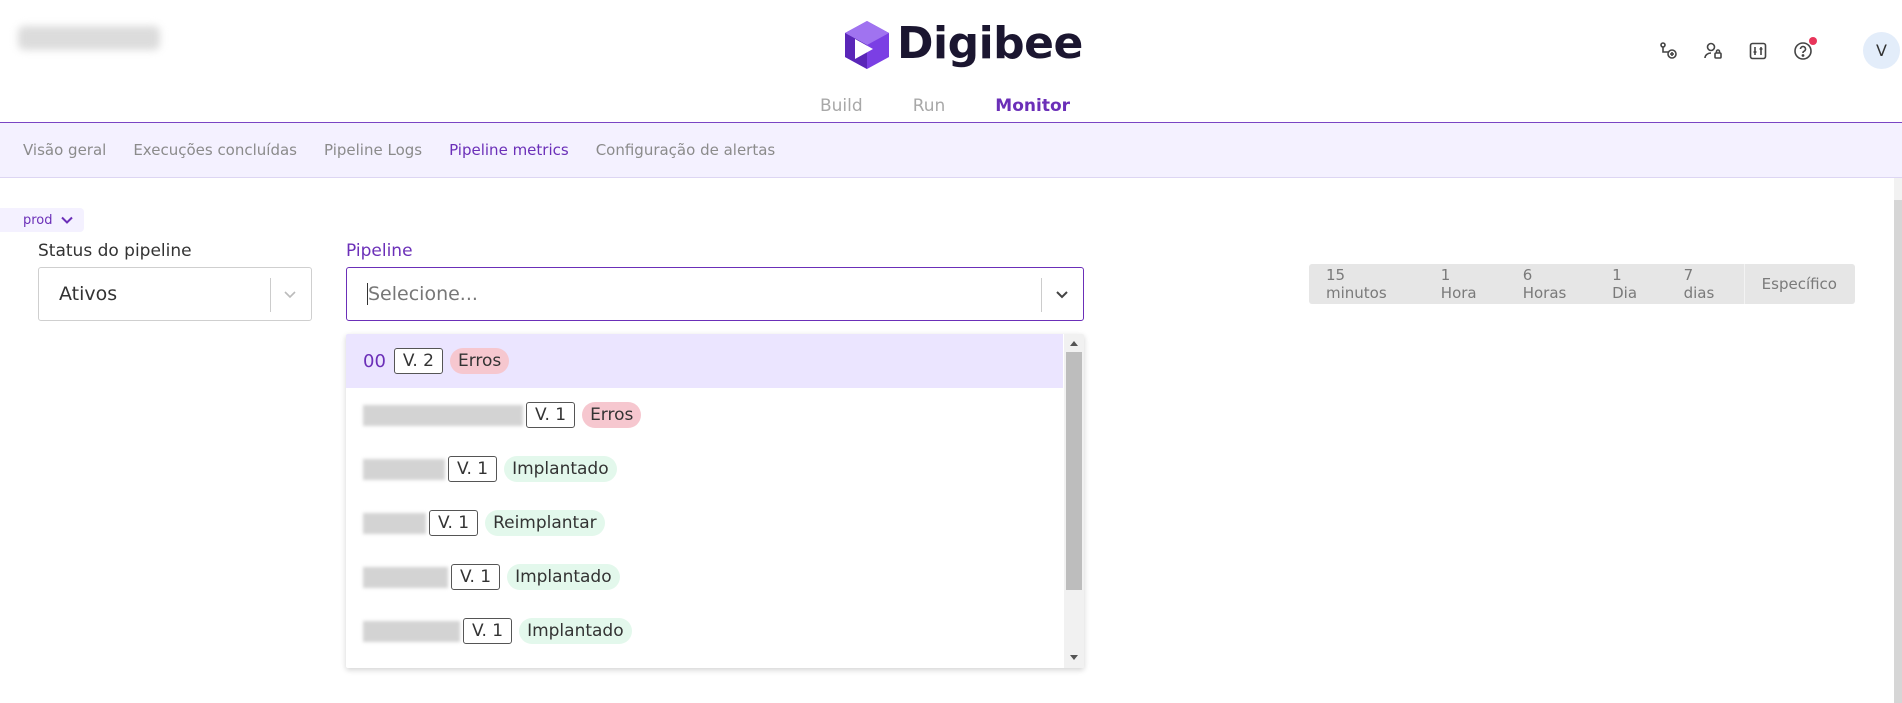  Describe the element at coordinates (1550, 284) in the screenshot. I see `time-range-6h: 6 Horas` at that location.